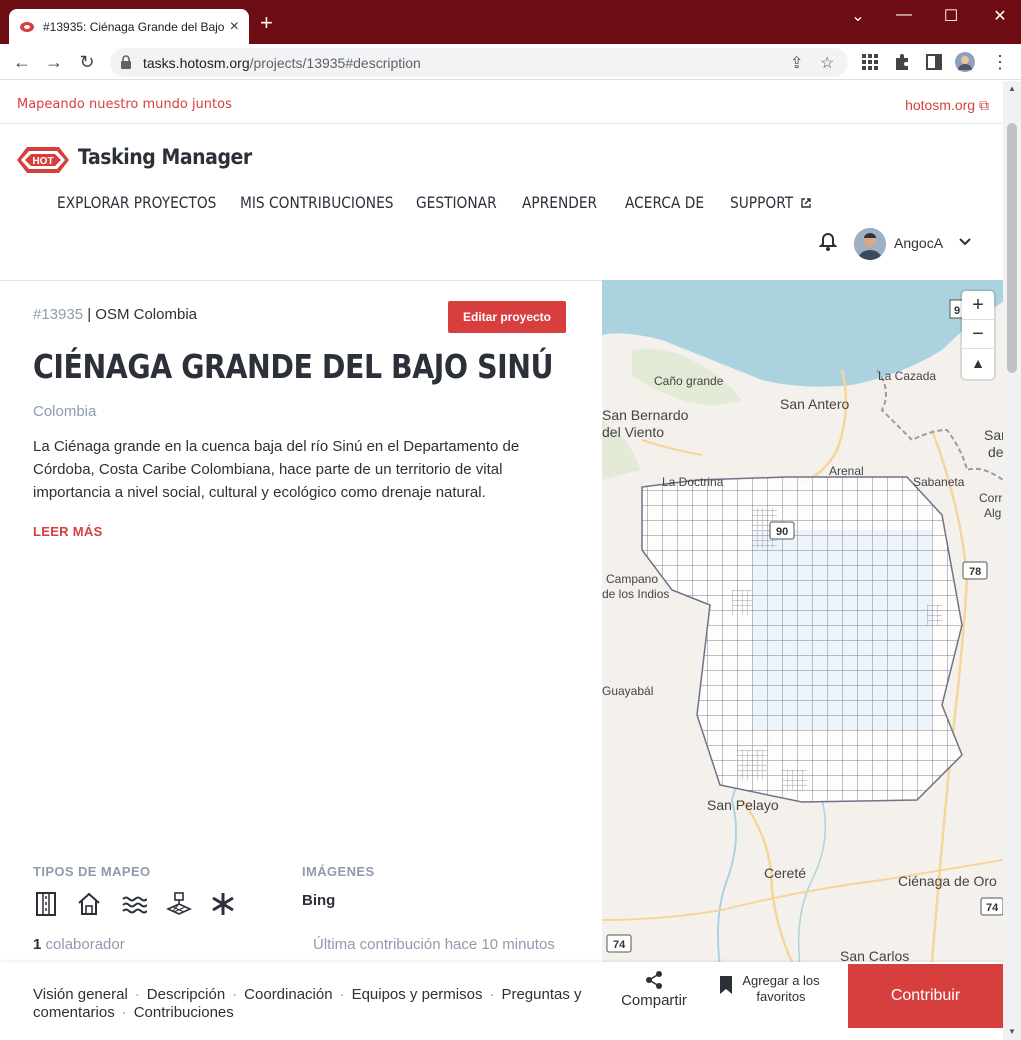 The image size is (1021, 1040). I want to click on external-link-icon, so click(806, 203).